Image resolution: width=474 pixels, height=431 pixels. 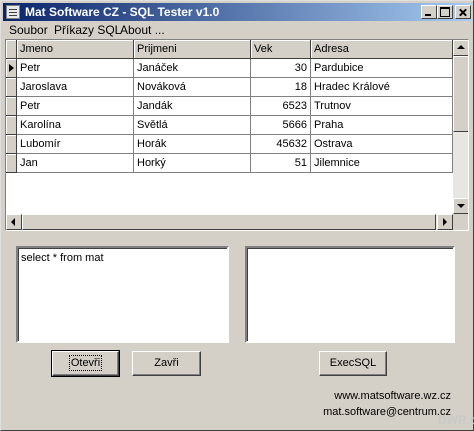 What do you see at coordinates (429, 12) in the screenshot?
I see `minimize-button` at bounding box center [429, 12].